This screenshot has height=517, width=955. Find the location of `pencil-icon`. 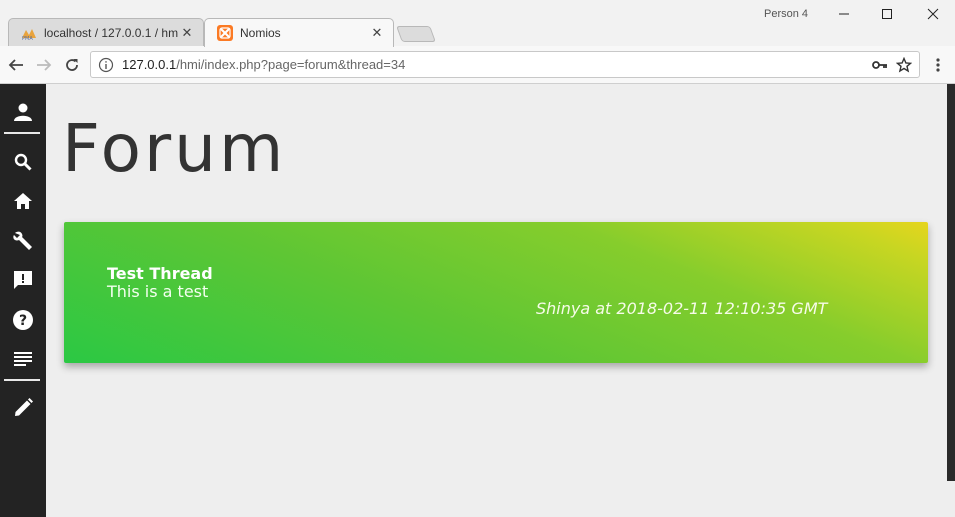

pencil-icon is located at coordinates (24, 407).